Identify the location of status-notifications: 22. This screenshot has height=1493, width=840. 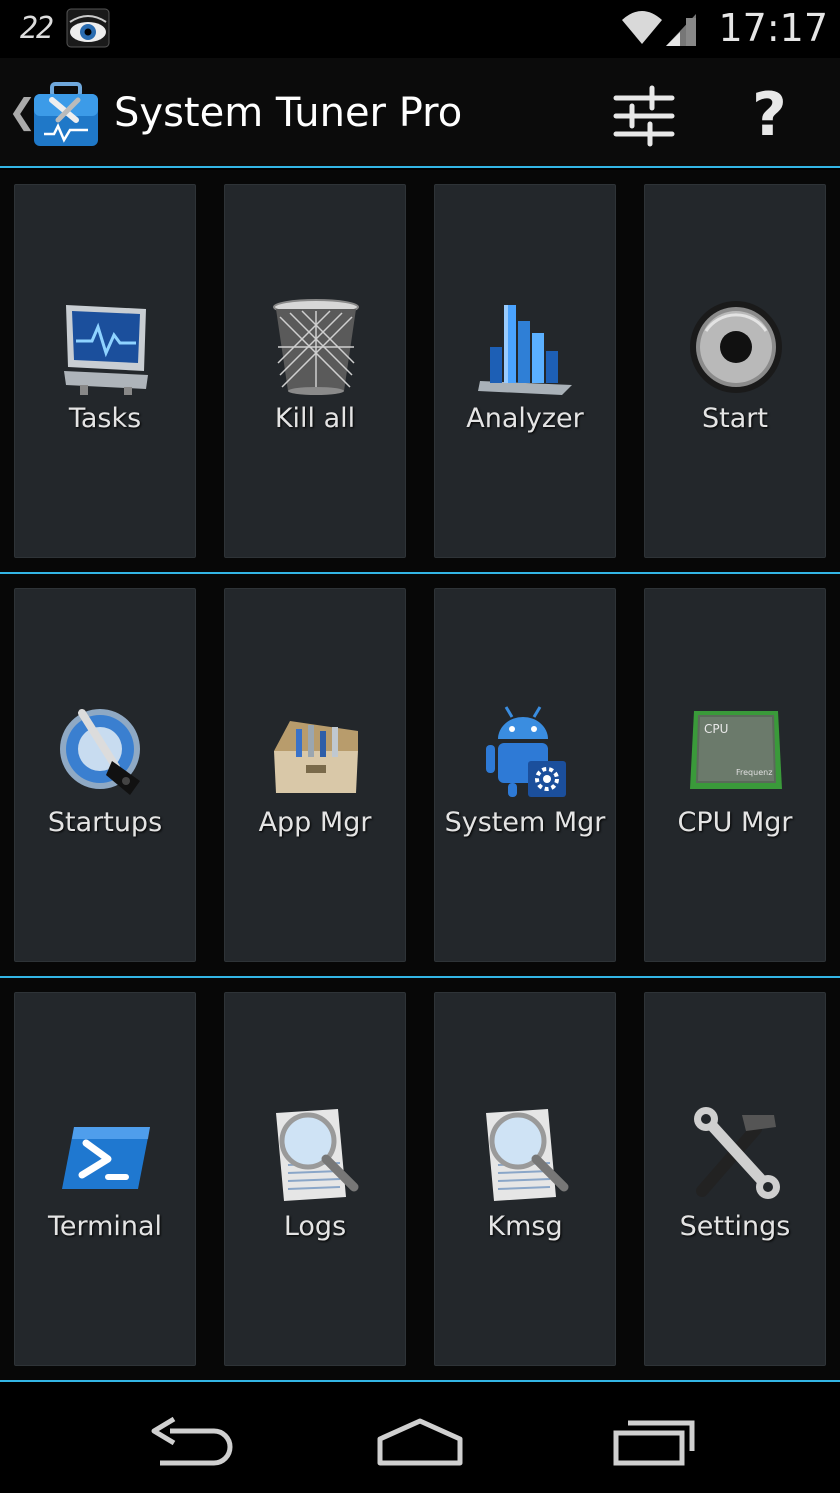
(65, 28).